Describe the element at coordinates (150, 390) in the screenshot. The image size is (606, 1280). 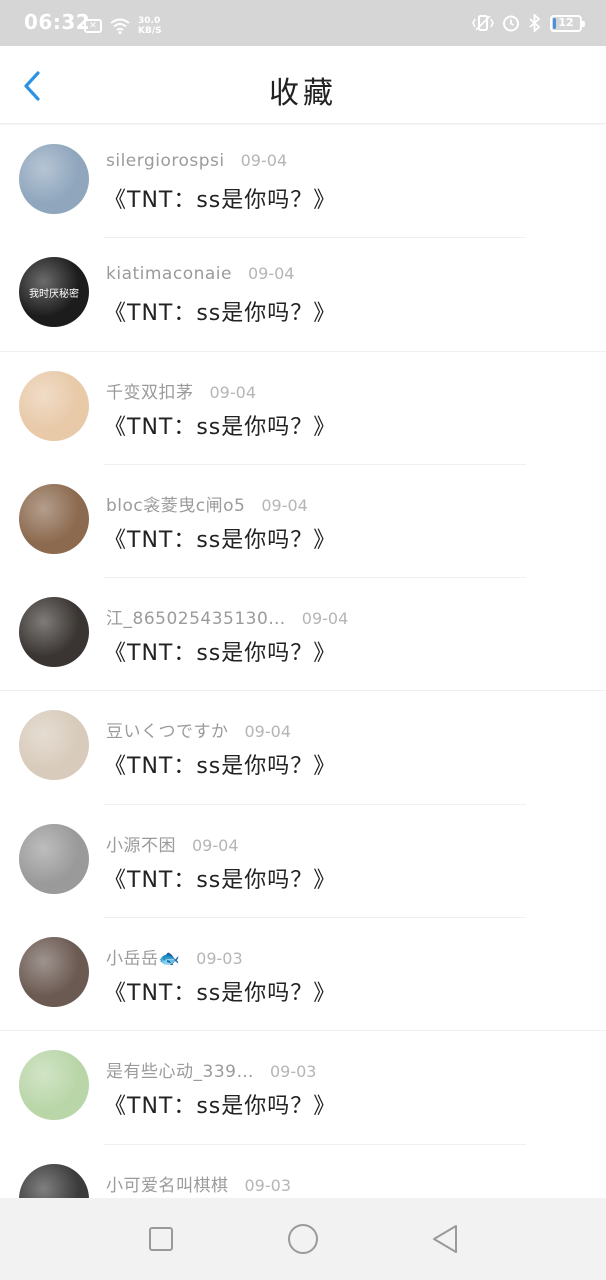
I see `username: 千变双扣茅` at that location.